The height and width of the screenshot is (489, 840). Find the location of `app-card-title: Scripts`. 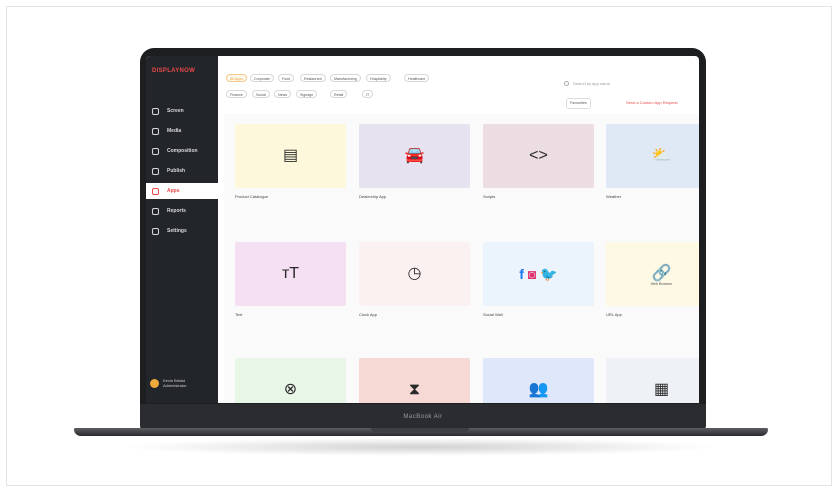

app-card-title: Scripts is located at coordinates (489, 196).